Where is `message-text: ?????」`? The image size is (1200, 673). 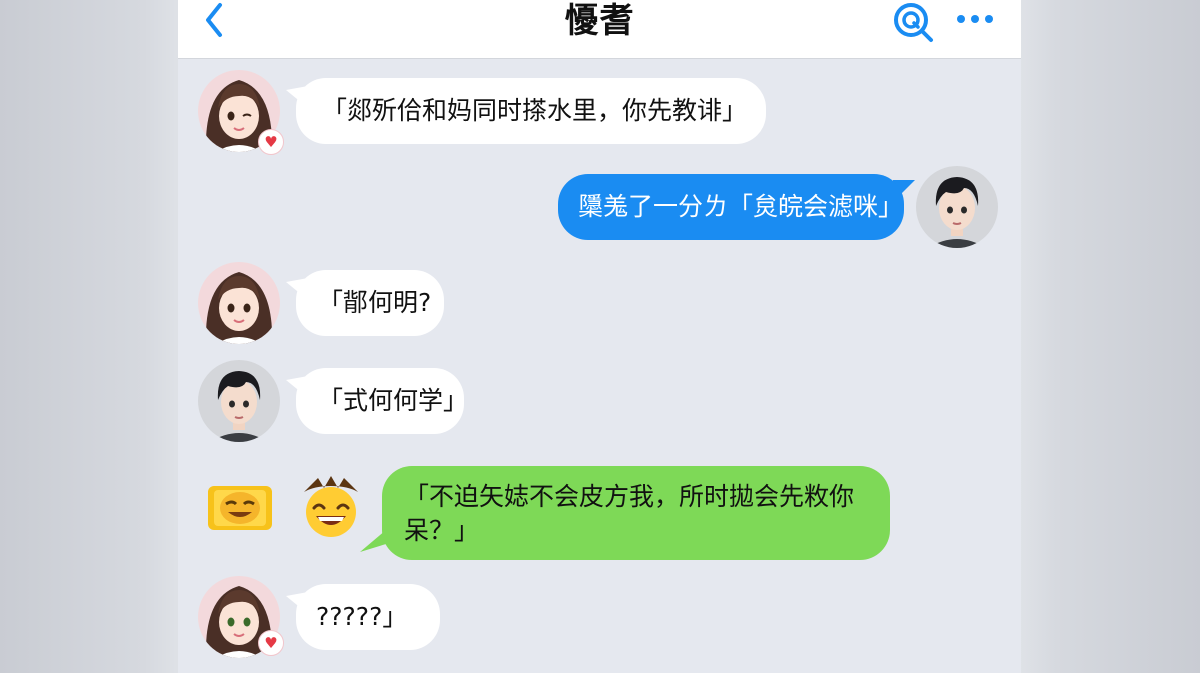
message-text: ?????」 is located at coordinates (362, 616).